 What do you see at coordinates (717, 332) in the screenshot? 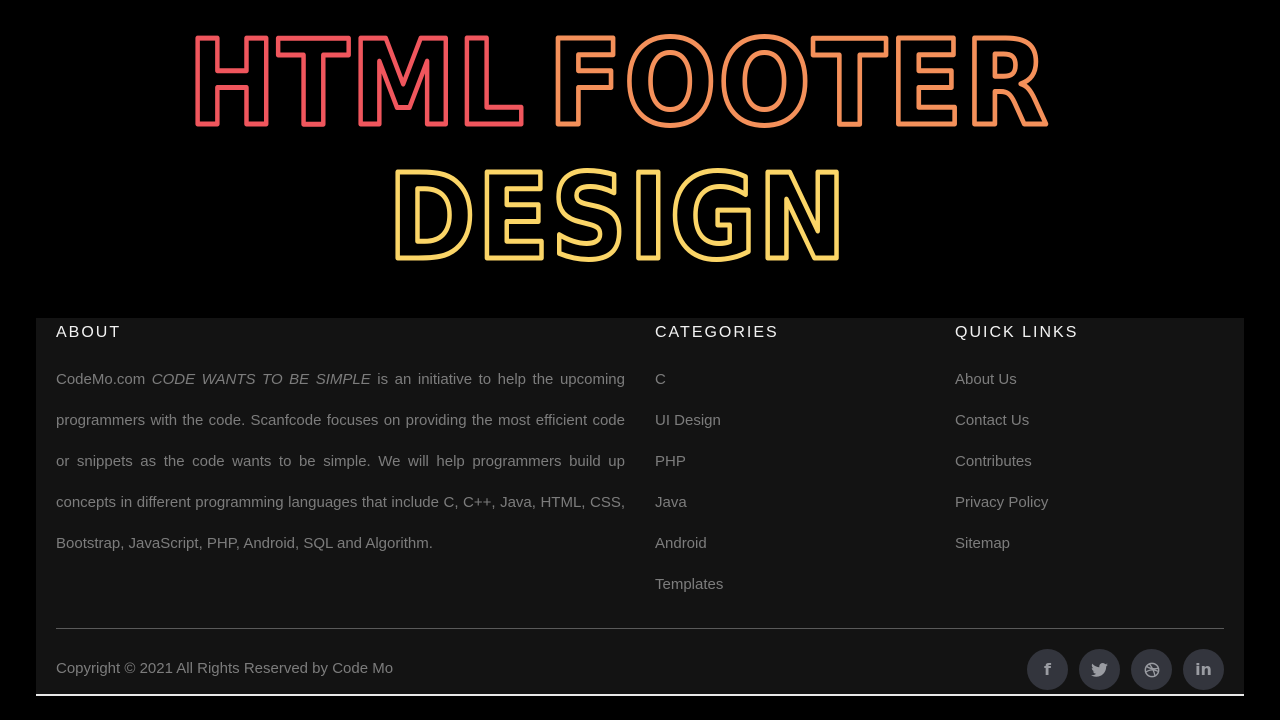
I see `categories-heading: CATEGORIES` at bounding box center [717, 332].